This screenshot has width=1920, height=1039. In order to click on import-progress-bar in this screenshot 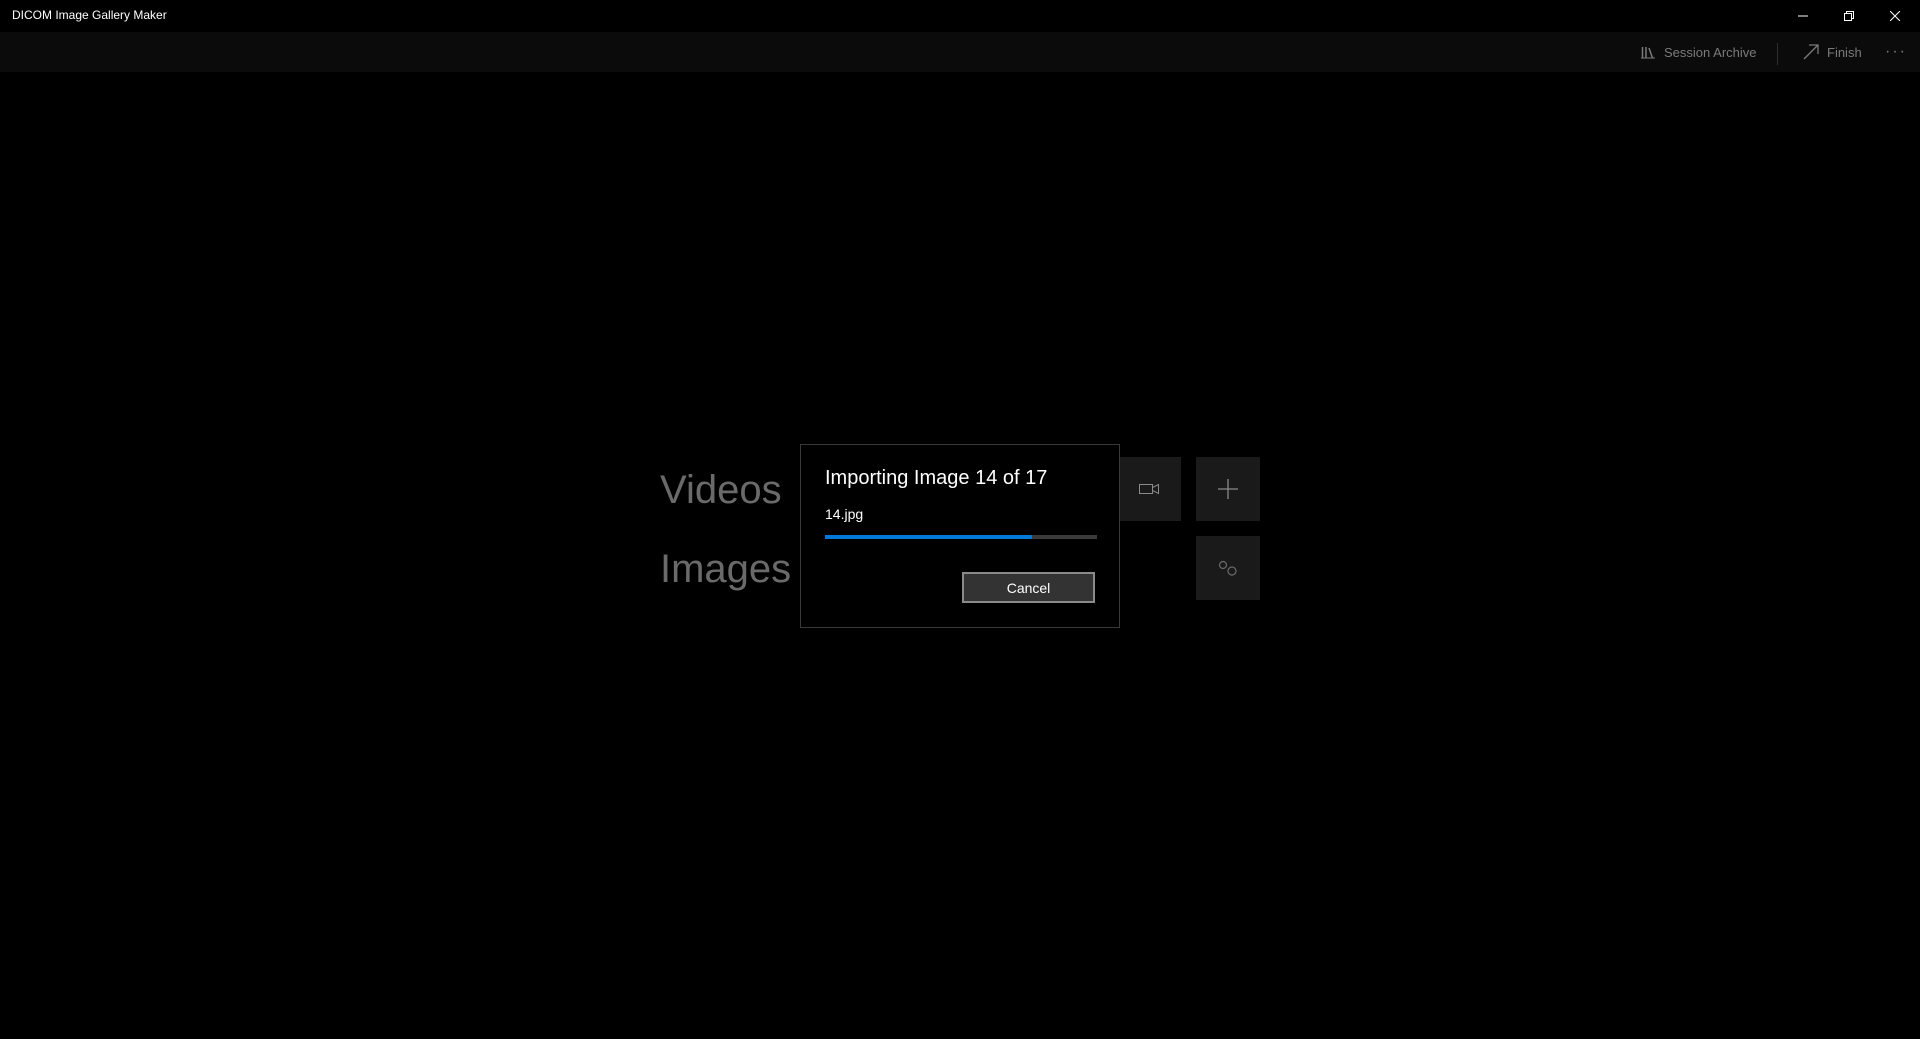, I will do `click(961, 537)`.